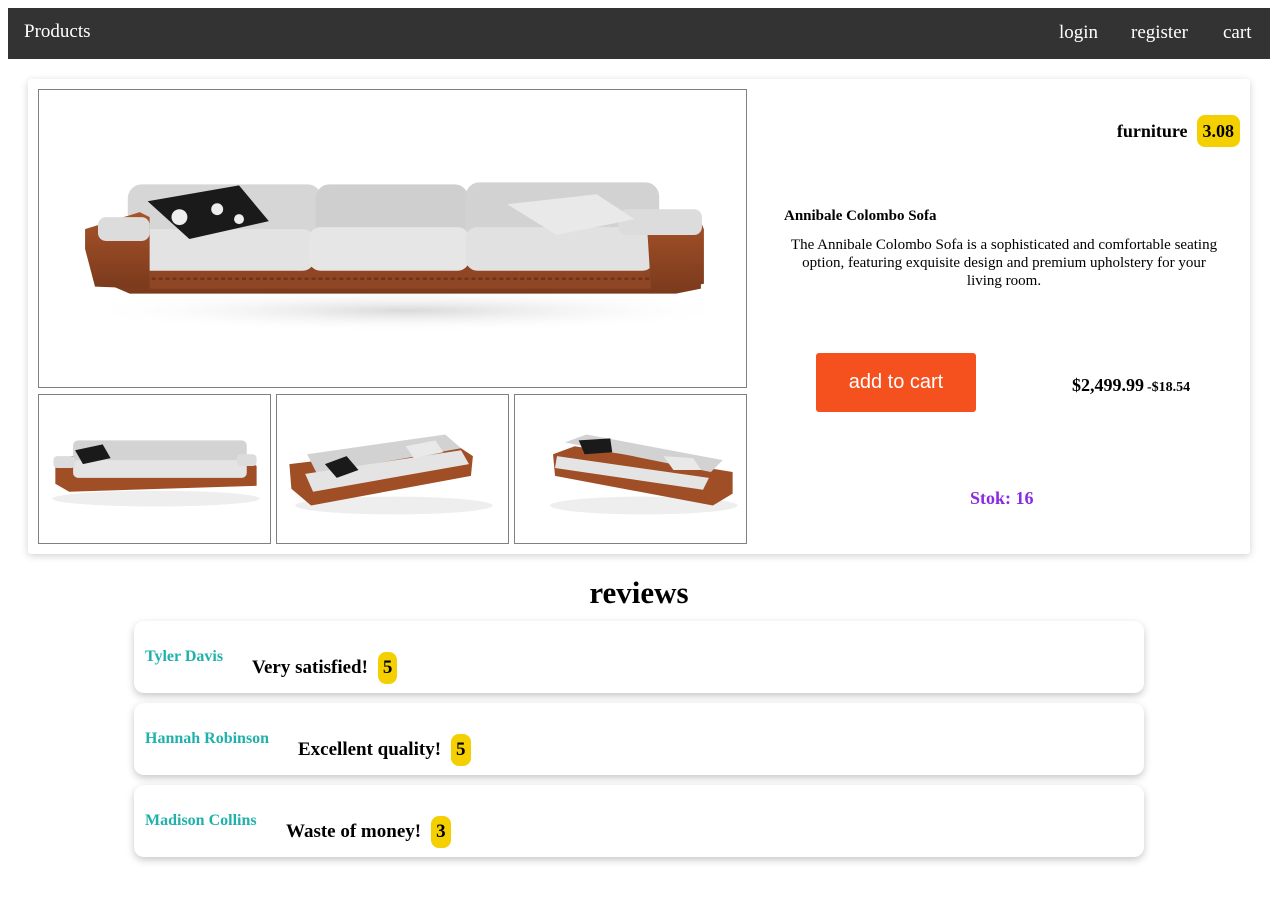 The height and width of the screenshot is (899, 1278). I want to click on nav-login-link: login, so click(1078, 33).